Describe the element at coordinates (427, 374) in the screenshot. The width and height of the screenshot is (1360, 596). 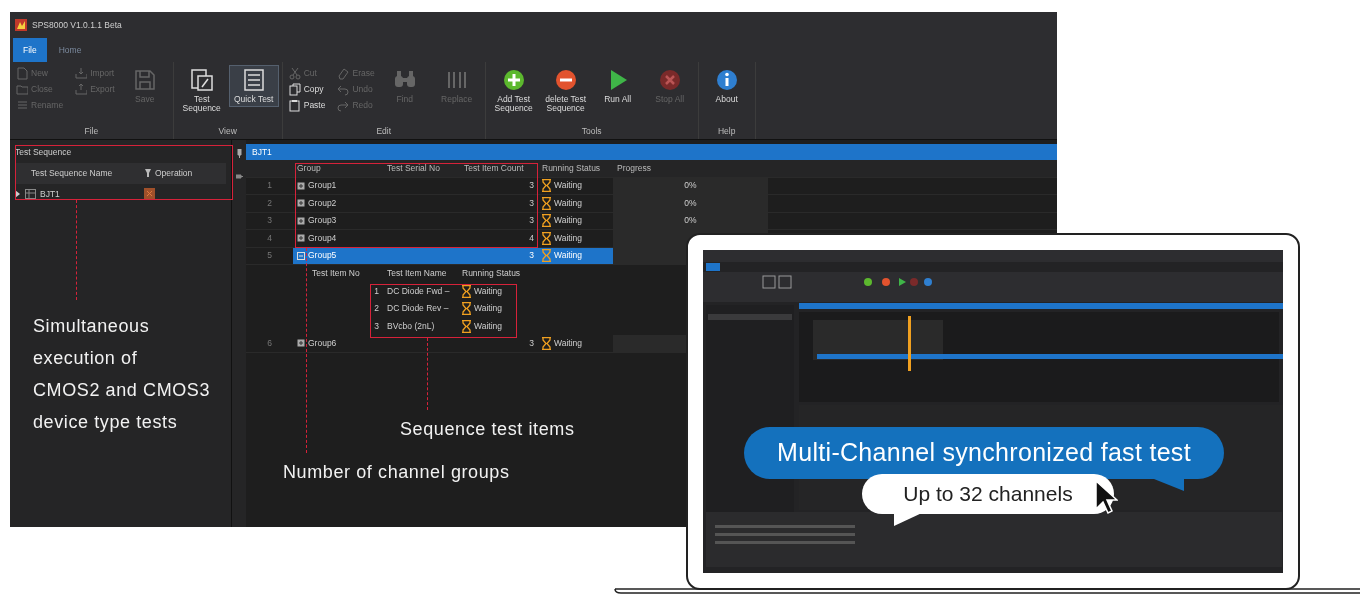
I see `leader-line` at that location.